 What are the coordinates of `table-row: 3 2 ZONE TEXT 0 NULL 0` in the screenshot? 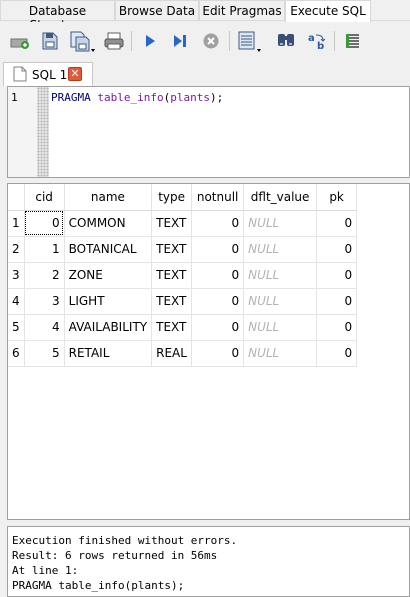 It's located at (183, 275).